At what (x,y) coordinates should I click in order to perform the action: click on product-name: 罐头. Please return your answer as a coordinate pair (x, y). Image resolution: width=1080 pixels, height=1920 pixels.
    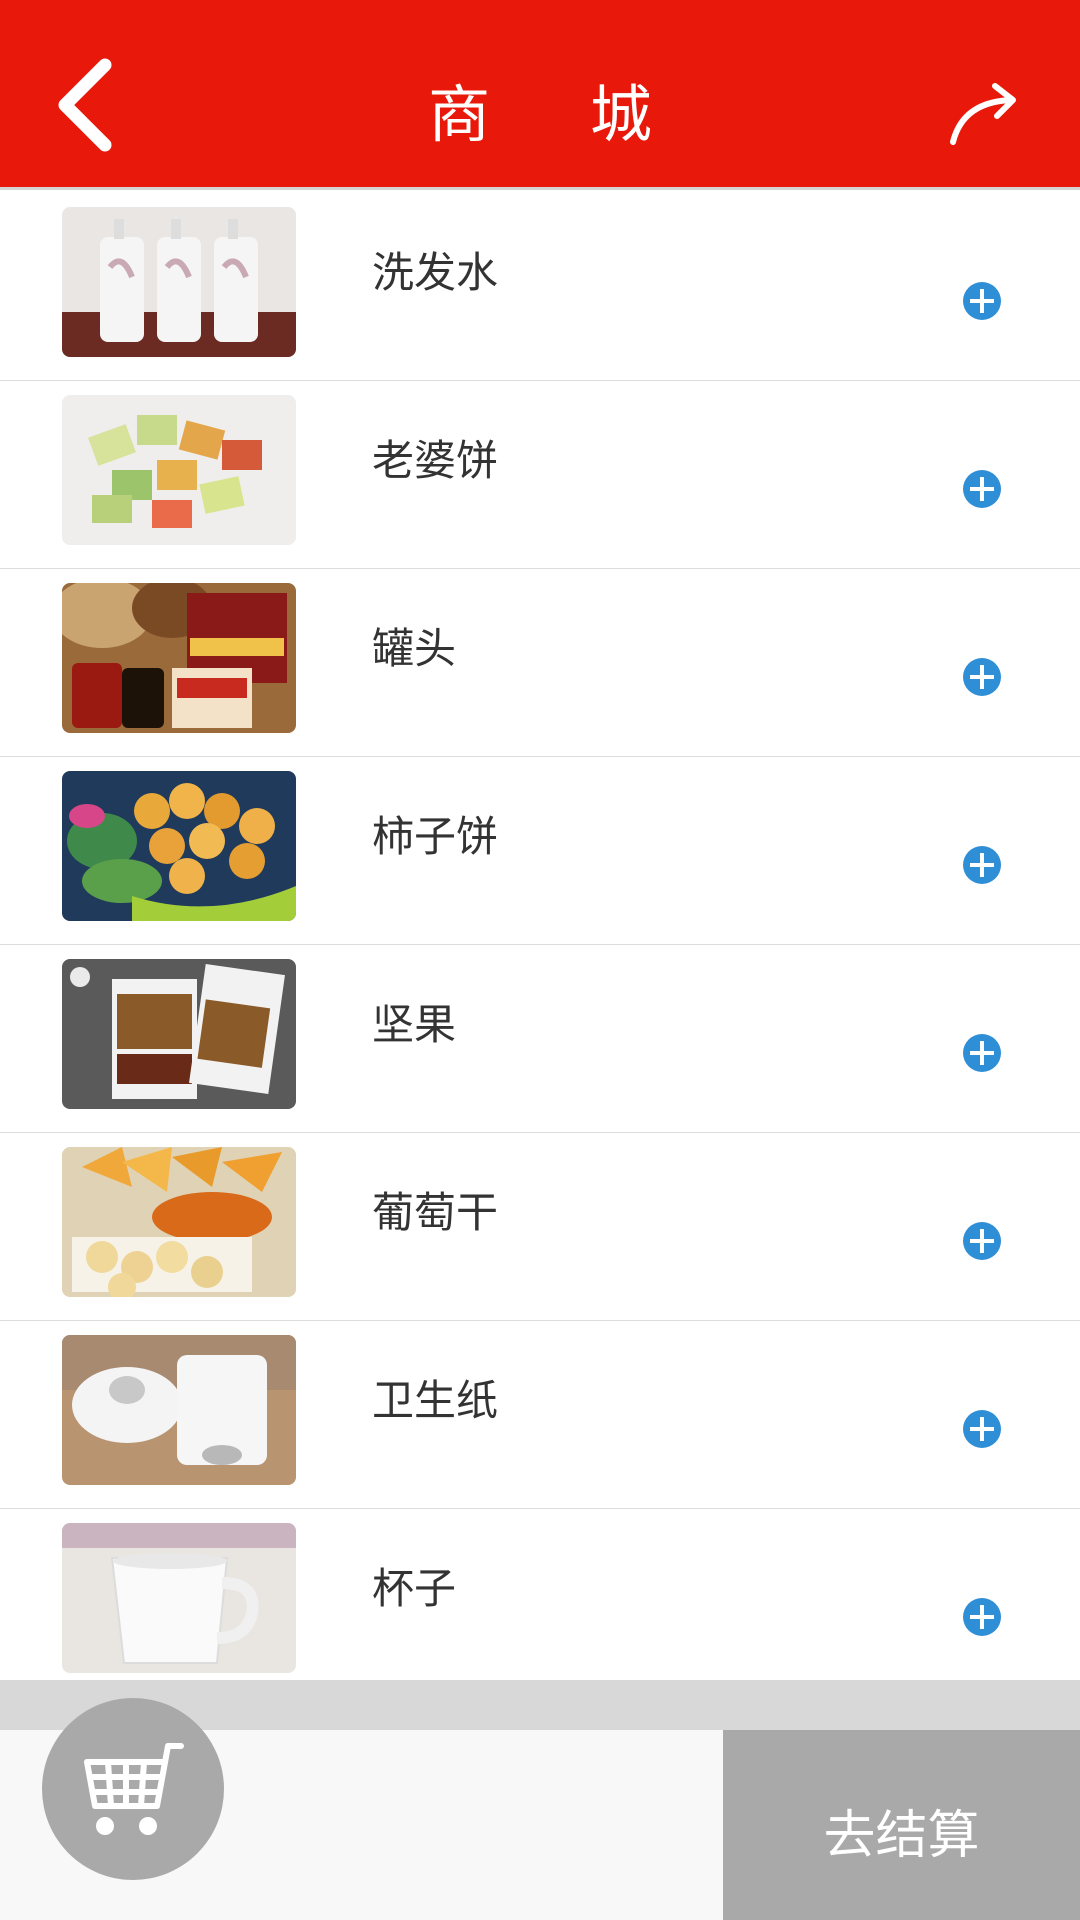
    Looking at the image, I should click on (414, 648).